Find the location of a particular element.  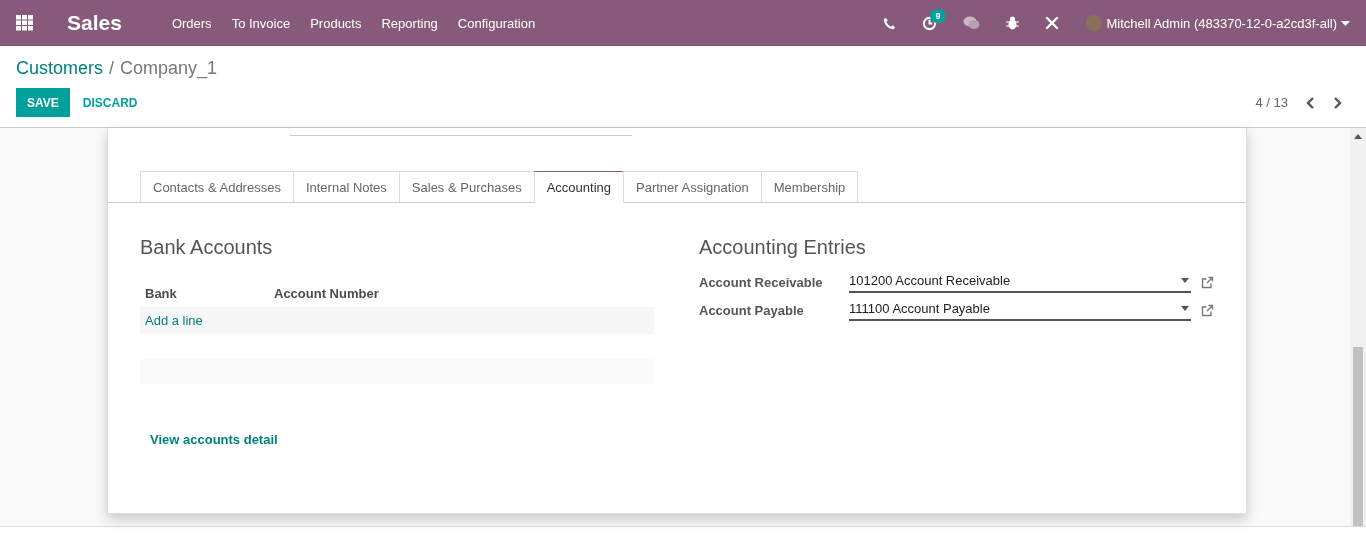

select-field: 111100 Account Payable is located at coordinates (1020, 310).